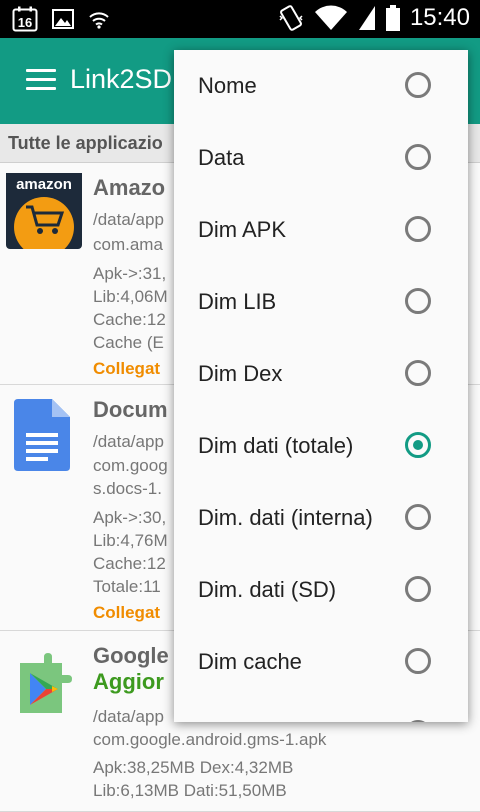 Image resolution: width=480 pixels, height=812 pixels. Describe the element at coordinates (237, 301) in the screenshot. I see `option-label: Dim LIB` at that location.